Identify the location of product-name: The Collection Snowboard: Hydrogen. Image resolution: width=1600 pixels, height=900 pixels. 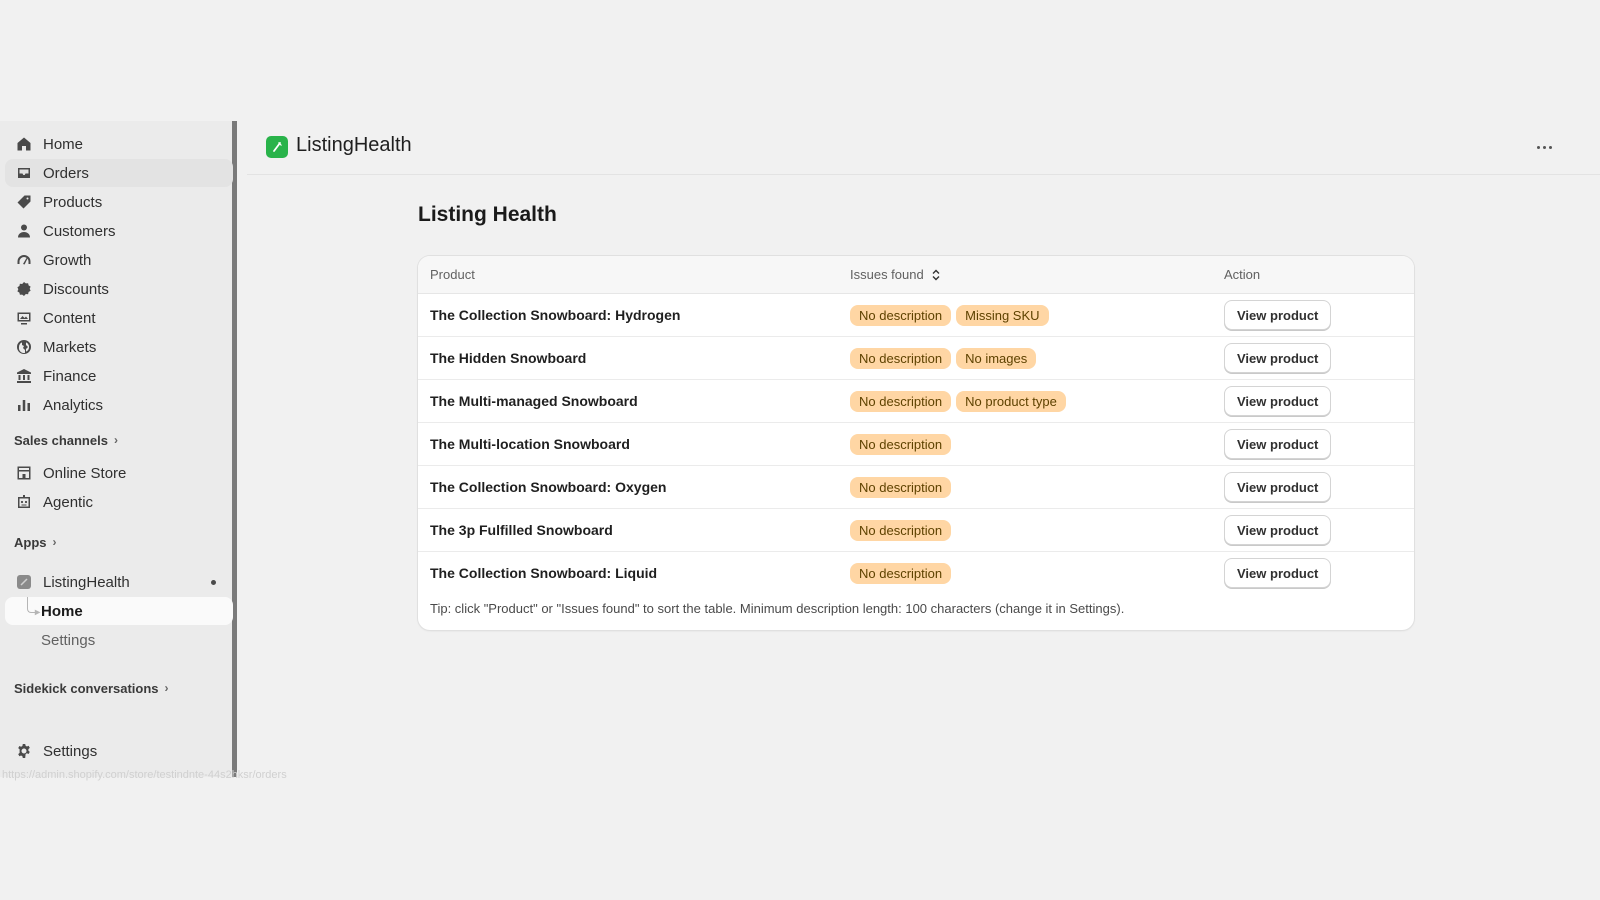
(555, 315).